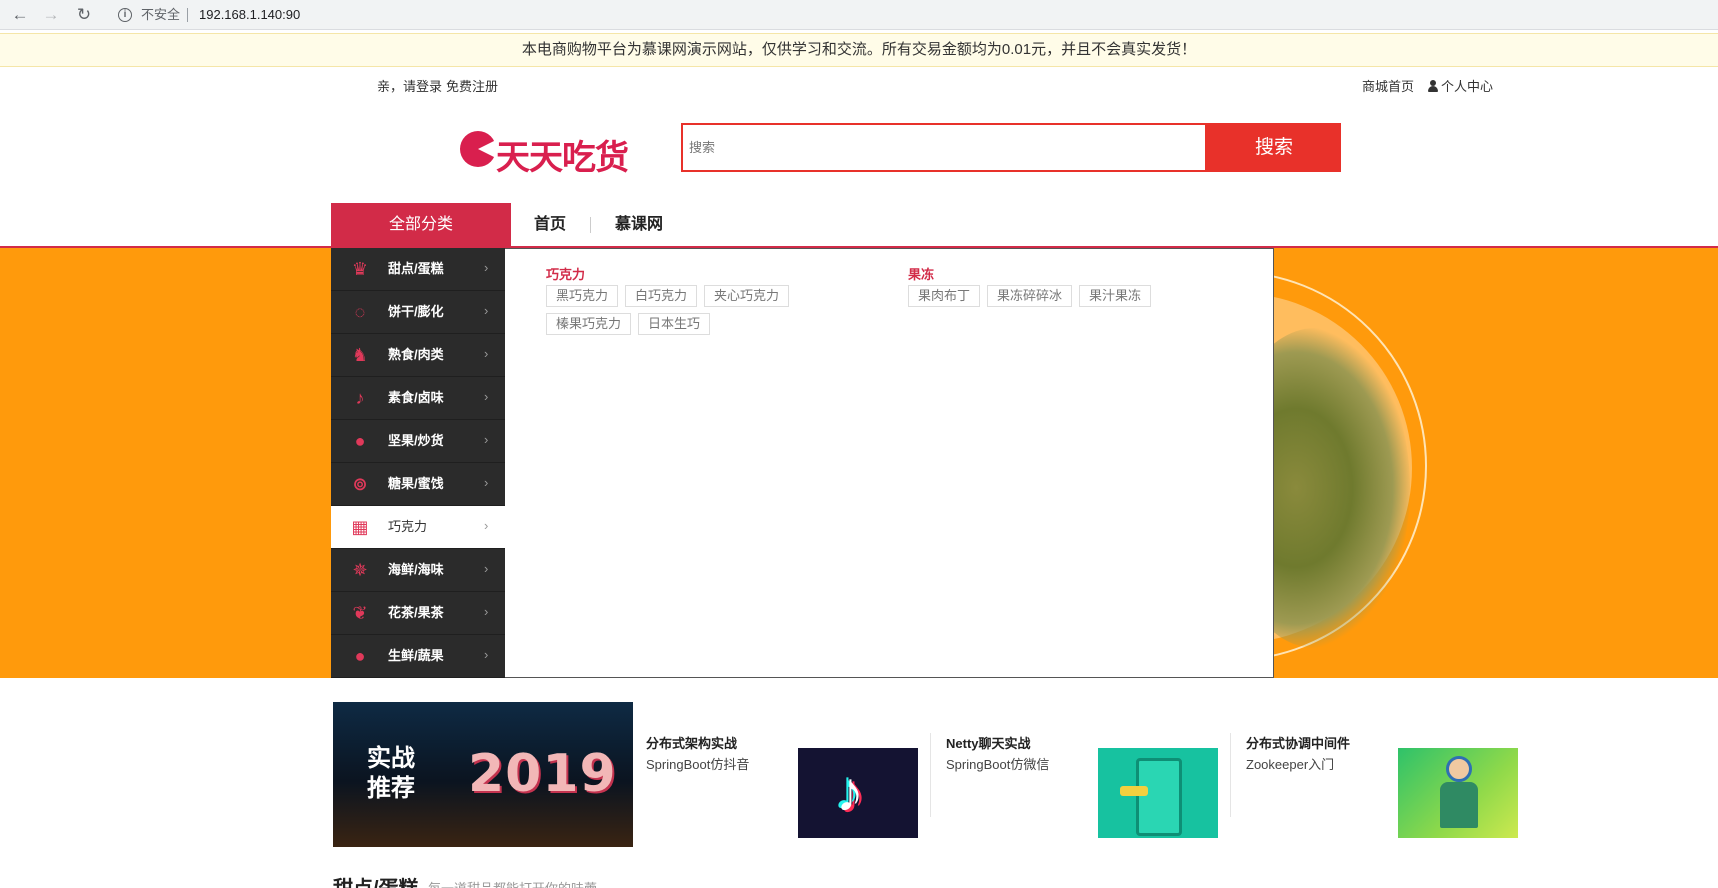 The image size is (1718, 888). What do you see at coordinates (1030, 296) in the screenshot?
I see `subcategory-tag: 果冻碎碎冰` at bounding box center [1030, 296].